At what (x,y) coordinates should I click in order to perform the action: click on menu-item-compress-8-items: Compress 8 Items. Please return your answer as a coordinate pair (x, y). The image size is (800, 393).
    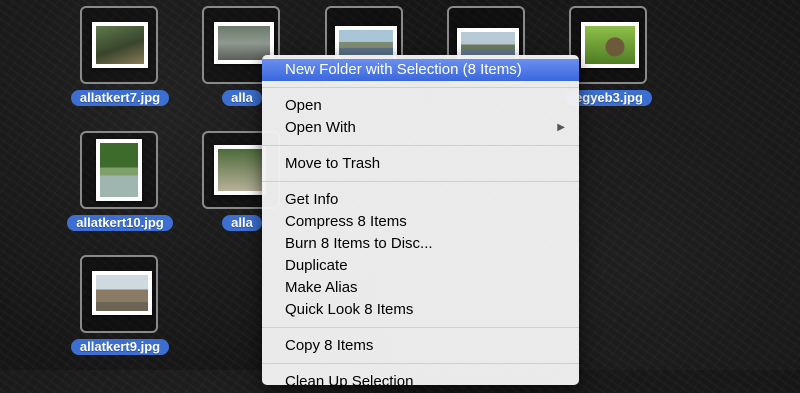
    Looking at the image, I should click on (420, 222).